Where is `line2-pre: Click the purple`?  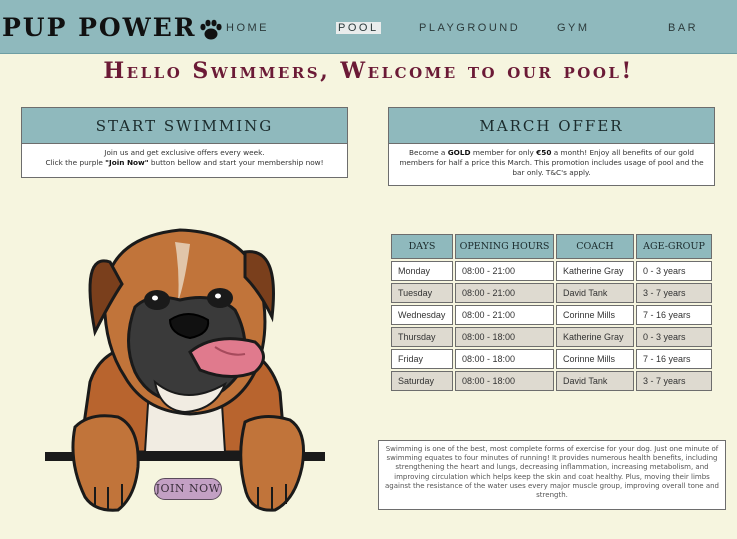
line2-pre: Click the purple is located at coordinates (75, 162).